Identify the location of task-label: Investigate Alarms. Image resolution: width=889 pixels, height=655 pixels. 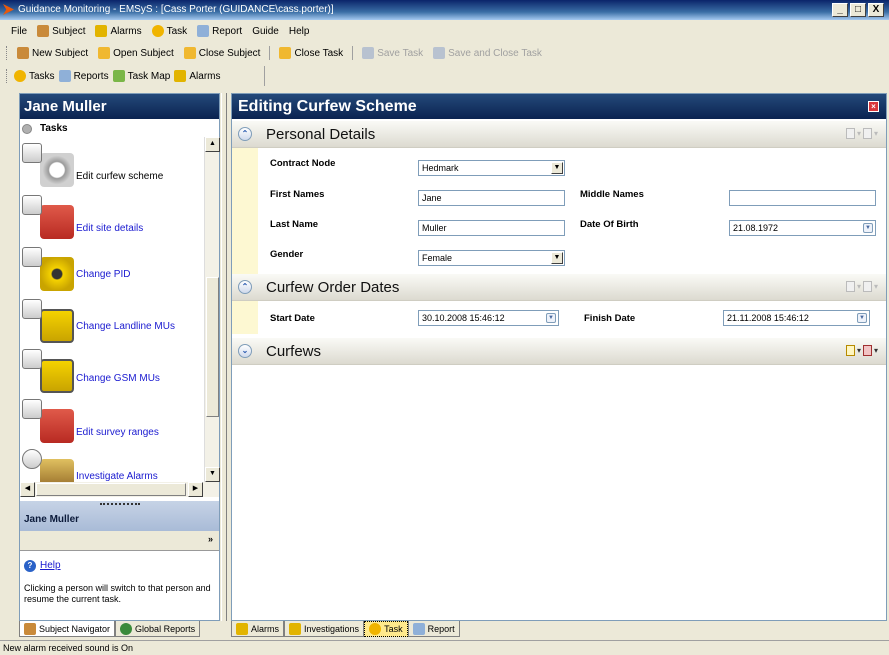
(117, 476).